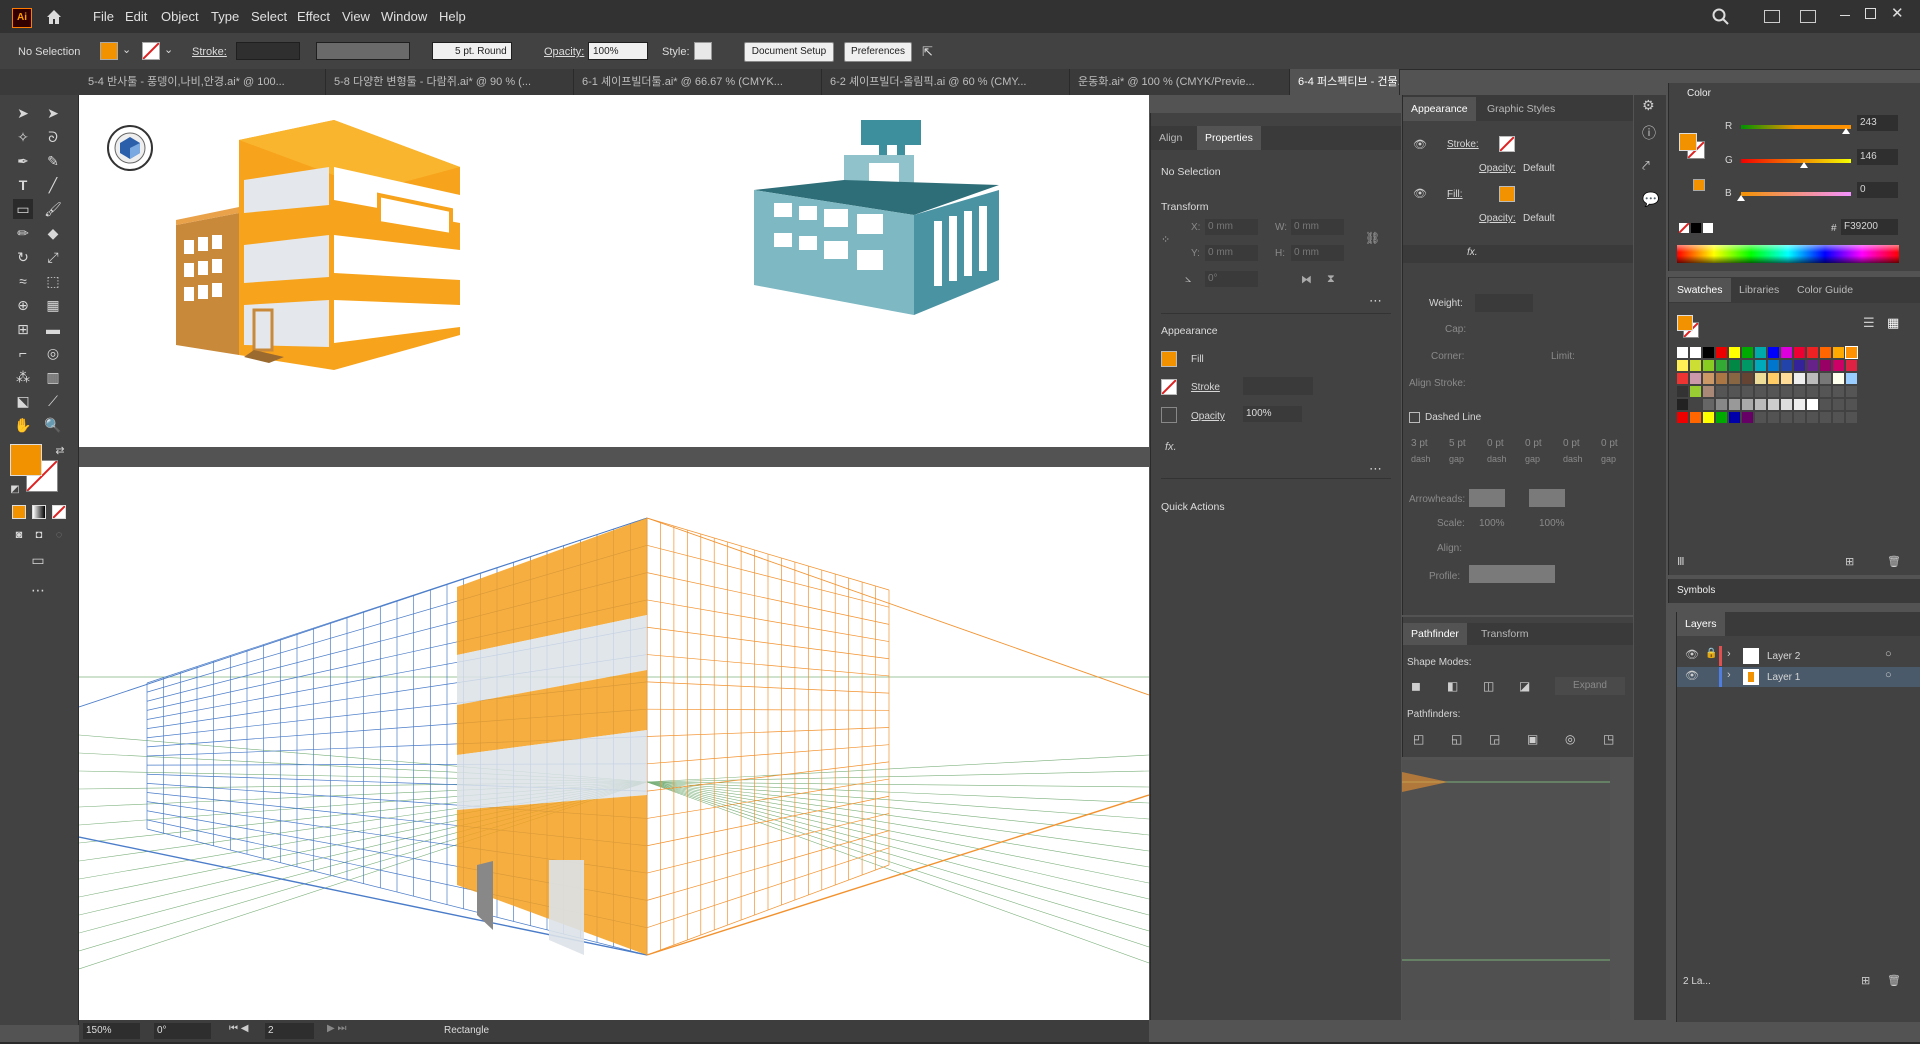  What do you see at coordinates (1699, 185) in the screenshot?
I see `out-of-gamut-swatch` at bounding box center [1699, 185].